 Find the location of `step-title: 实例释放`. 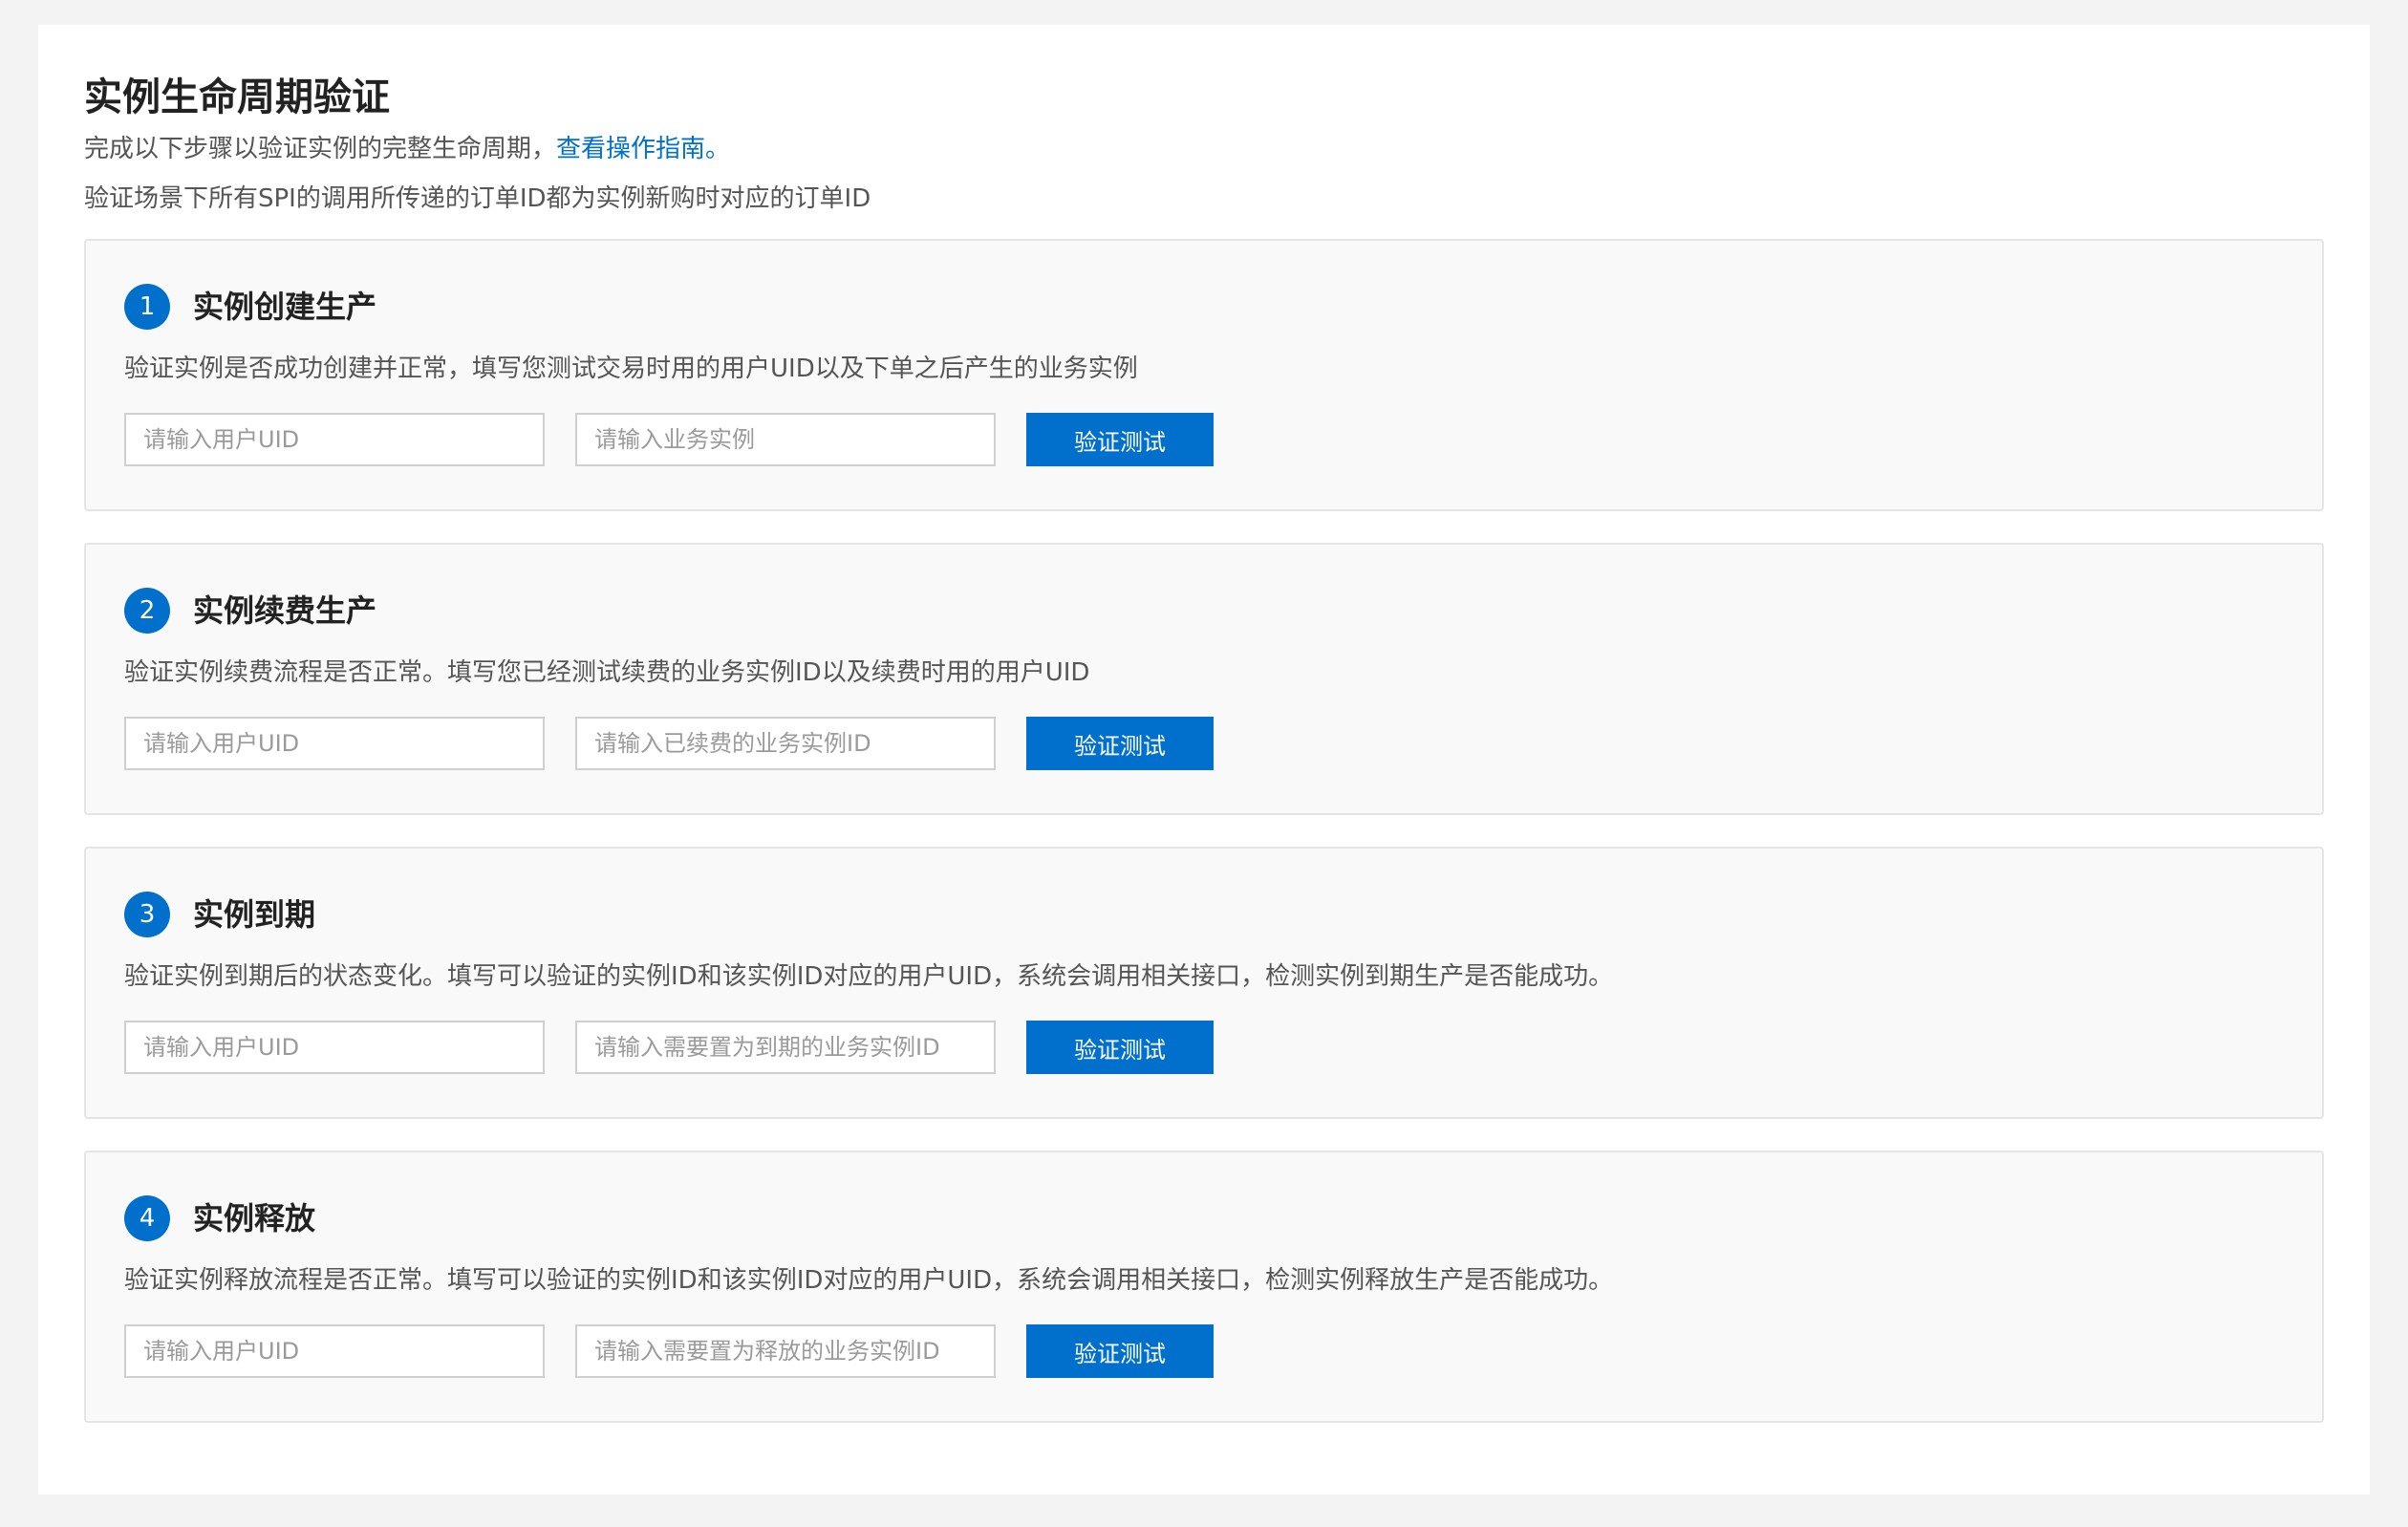

step-title: 实例释放 is located at coordinates (255, 1218).